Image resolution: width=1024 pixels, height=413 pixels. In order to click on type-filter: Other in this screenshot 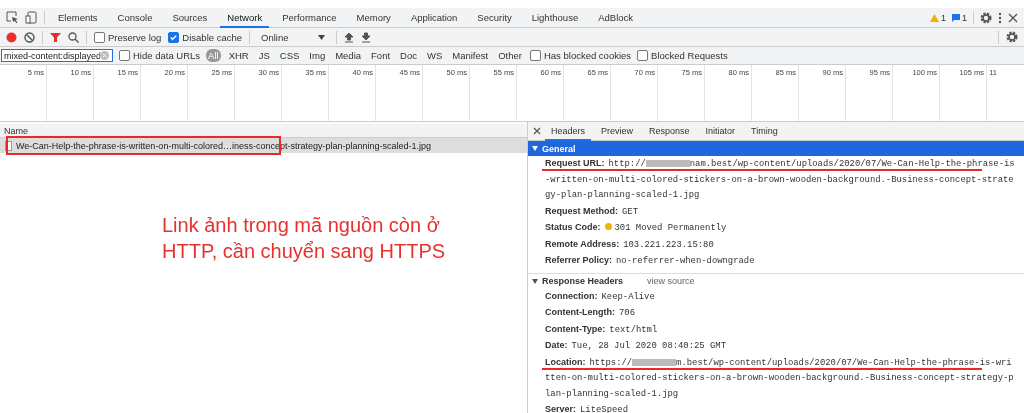, I will do `click(510, 55)`.